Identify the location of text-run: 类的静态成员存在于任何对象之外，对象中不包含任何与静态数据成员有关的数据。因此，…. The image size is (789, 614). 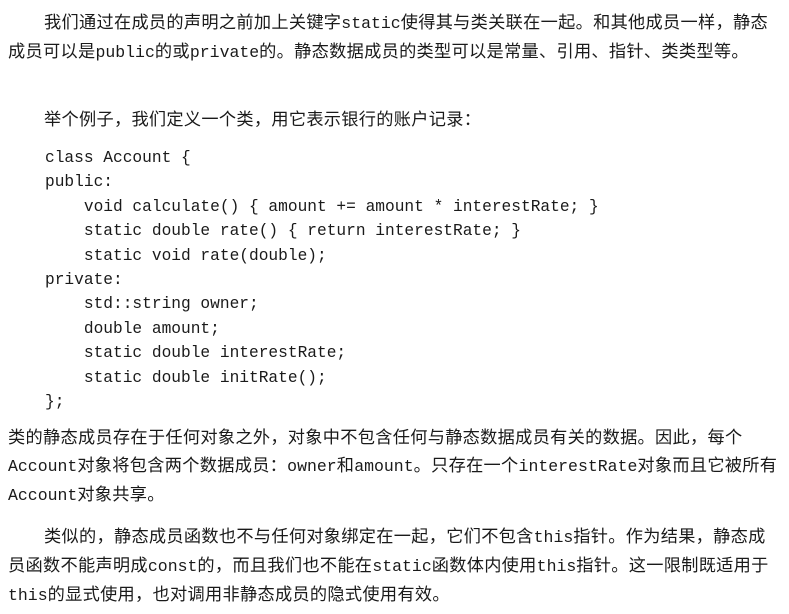
(375, 438).